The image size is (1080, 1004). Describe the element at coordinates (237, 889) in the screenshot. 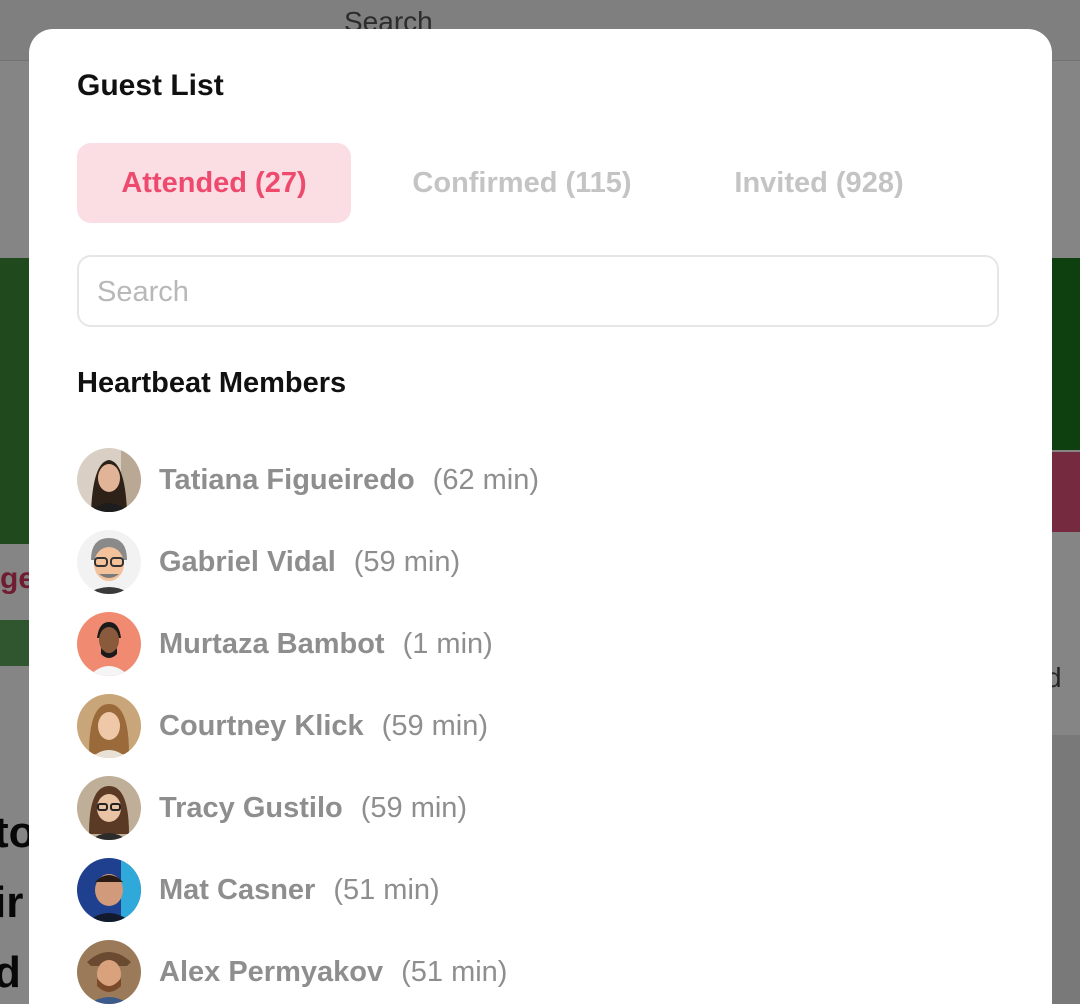

I see `member-name: Mat Casner` at that location.